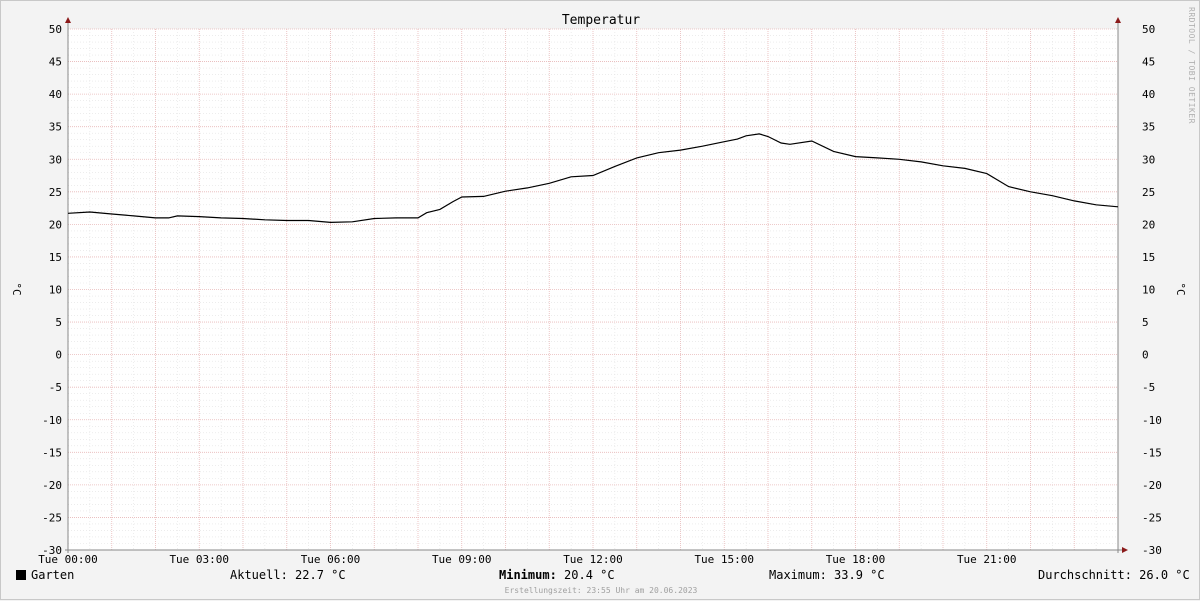 This screenshot has height=601, width=1200. I want to click on y-axis-left-arrow, so click(68, 20).